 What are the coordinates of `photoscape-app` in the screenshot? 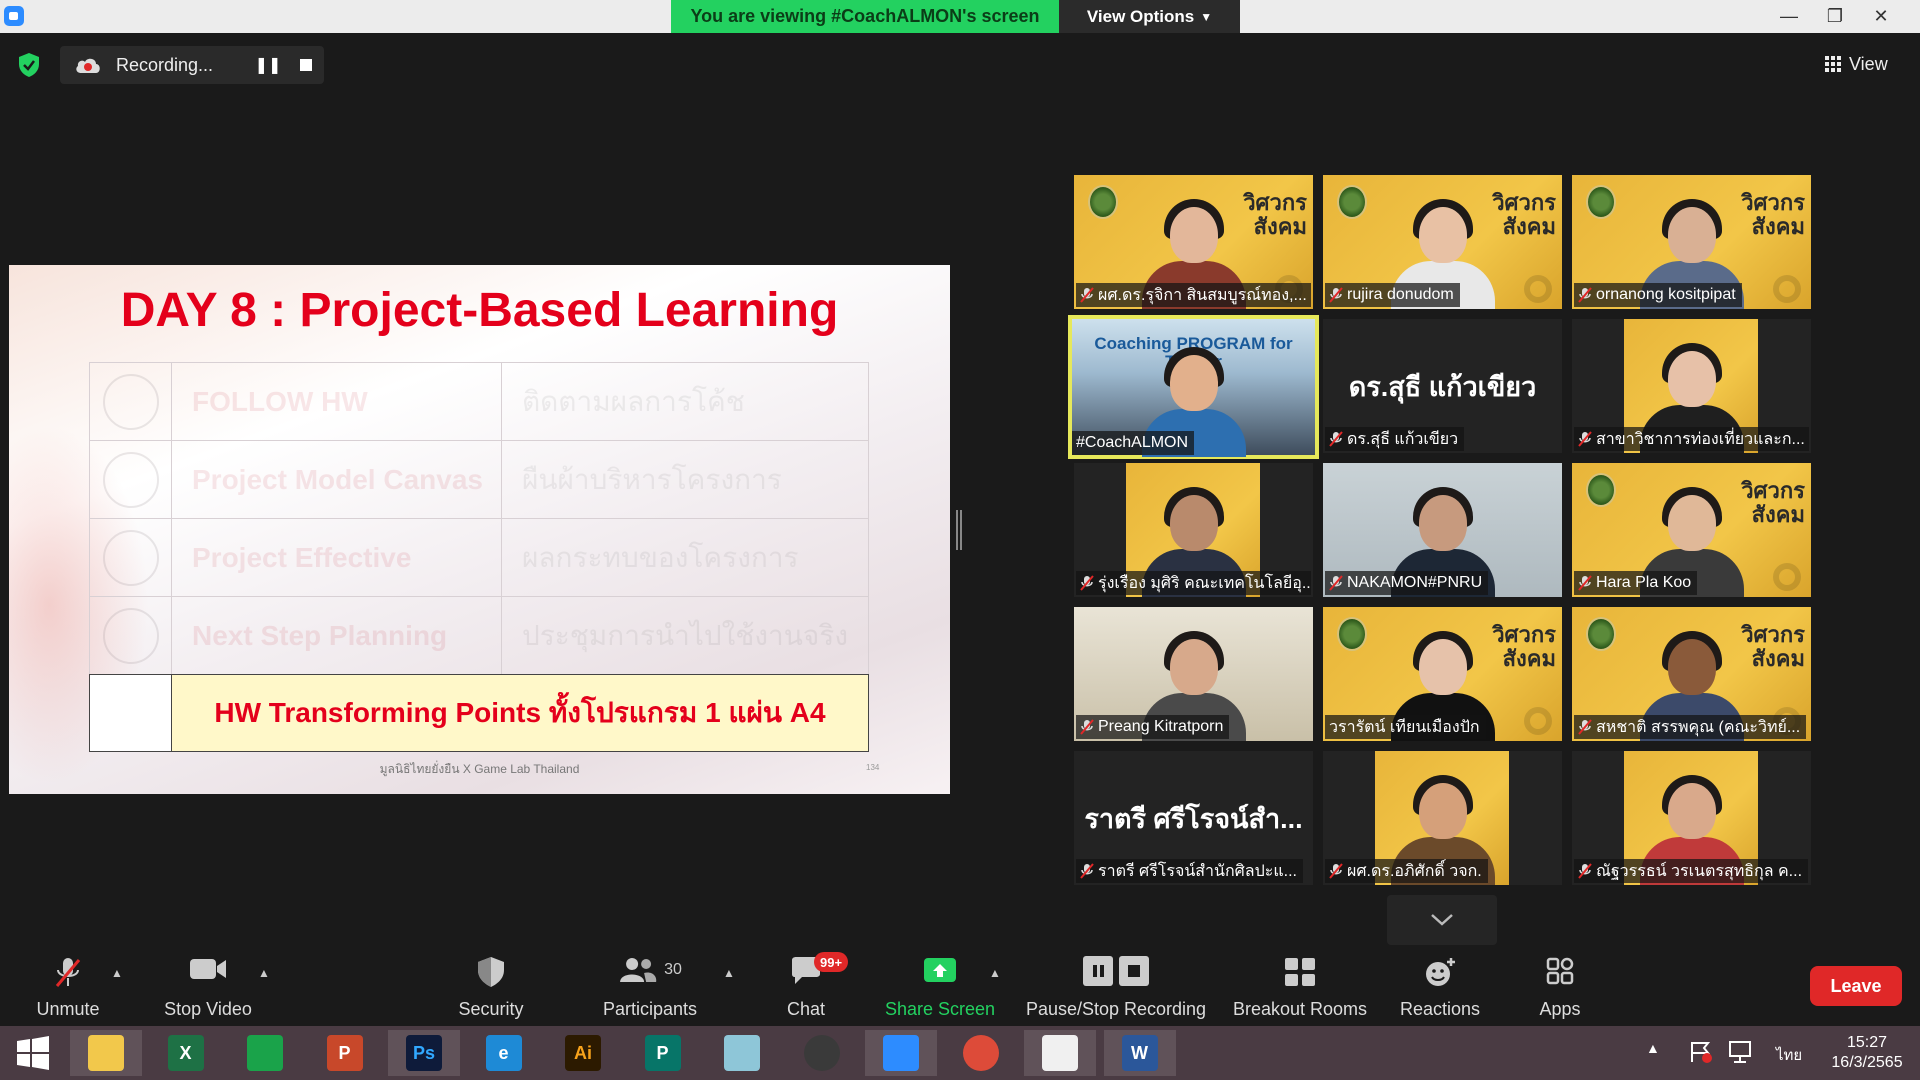 It's located at (822, 1053).